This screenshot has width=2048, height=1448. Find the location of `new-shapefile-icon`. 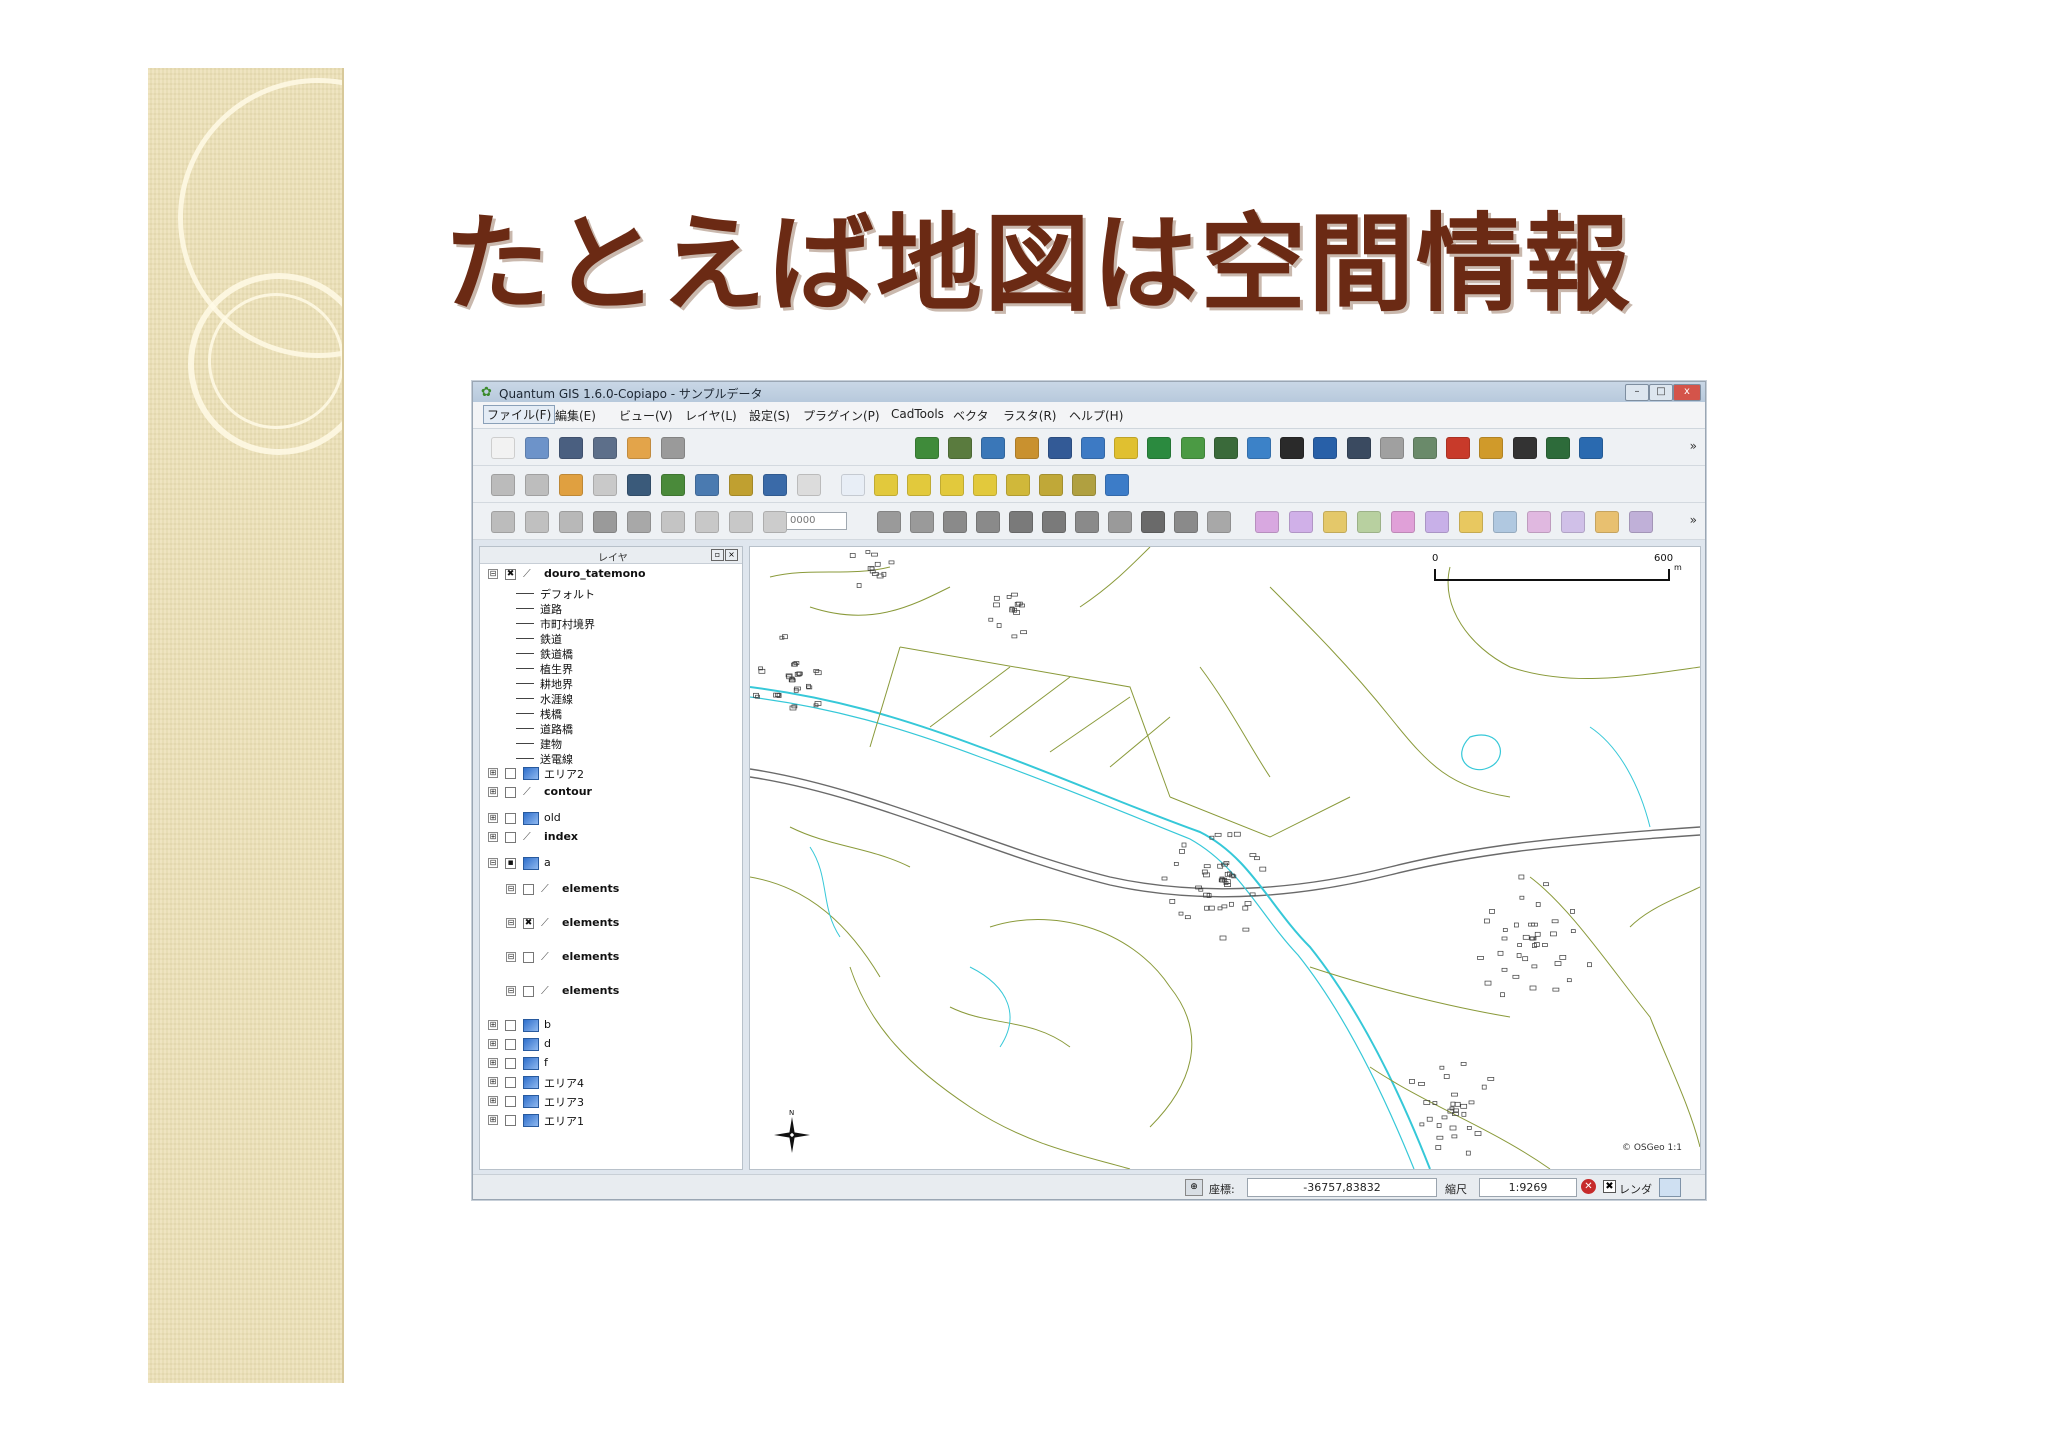

new-shapefile-icon is located at coordinates (1093, 448).